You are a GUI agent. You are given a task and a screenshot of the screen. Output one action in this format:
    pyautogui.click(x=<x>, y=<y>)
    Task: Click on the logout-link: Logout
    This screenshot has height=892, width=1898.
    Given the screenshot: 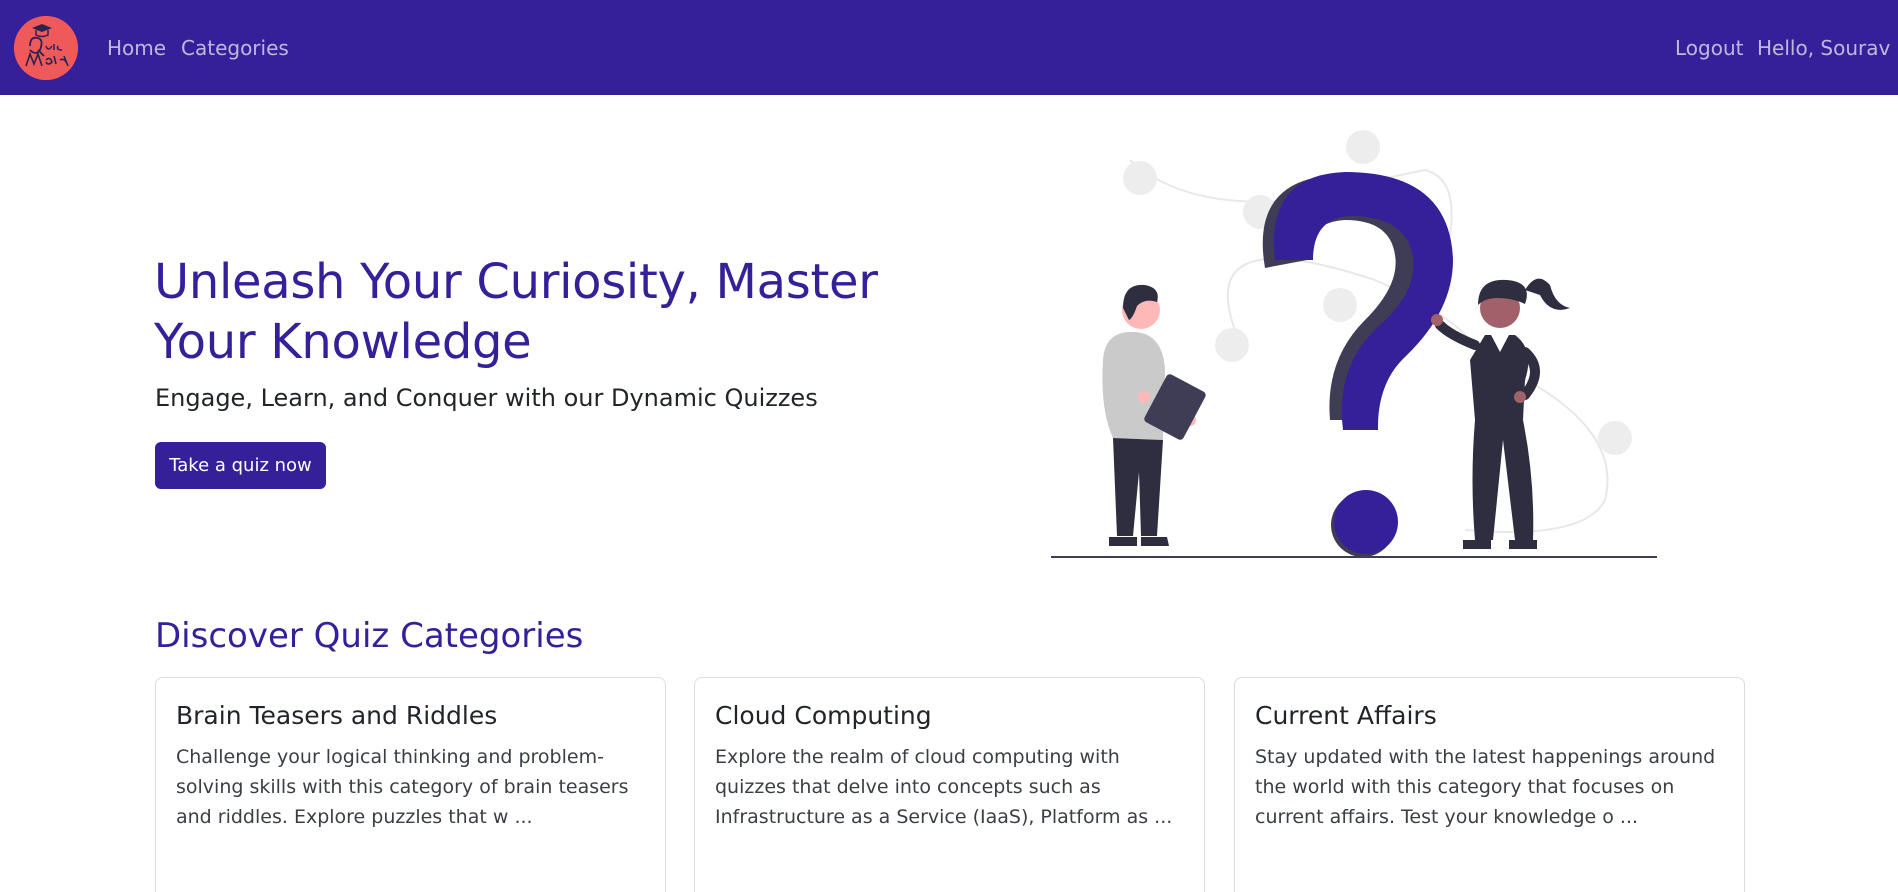 What is the action you would take?
    pyautogui.click(x=1709, y=48)
    